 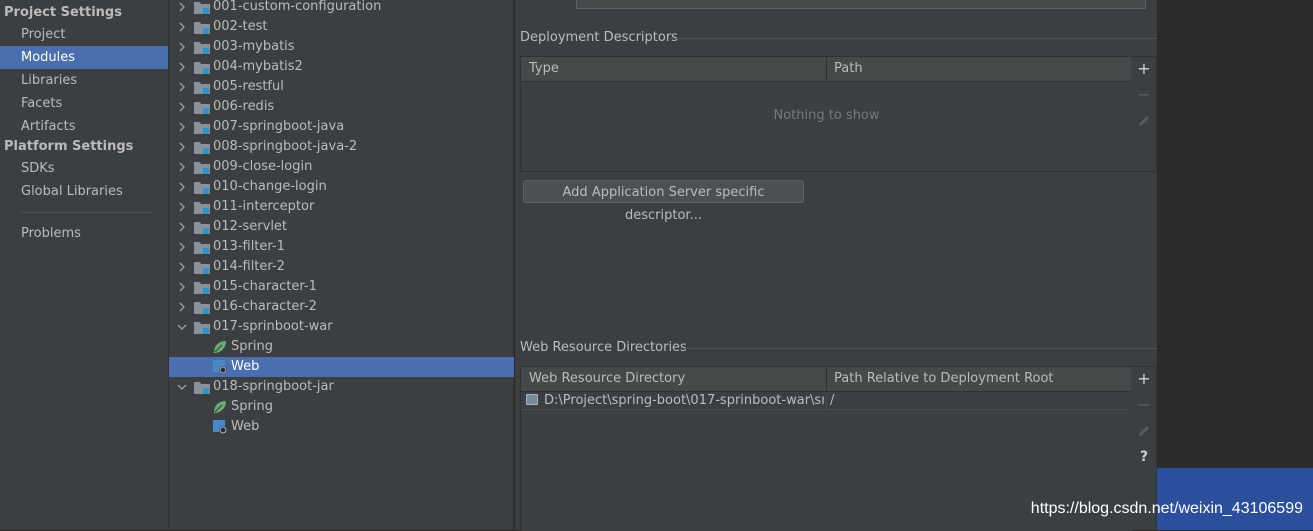 I want to click on platform-settings-header: Platform Settings, so click(x=69, y=146).